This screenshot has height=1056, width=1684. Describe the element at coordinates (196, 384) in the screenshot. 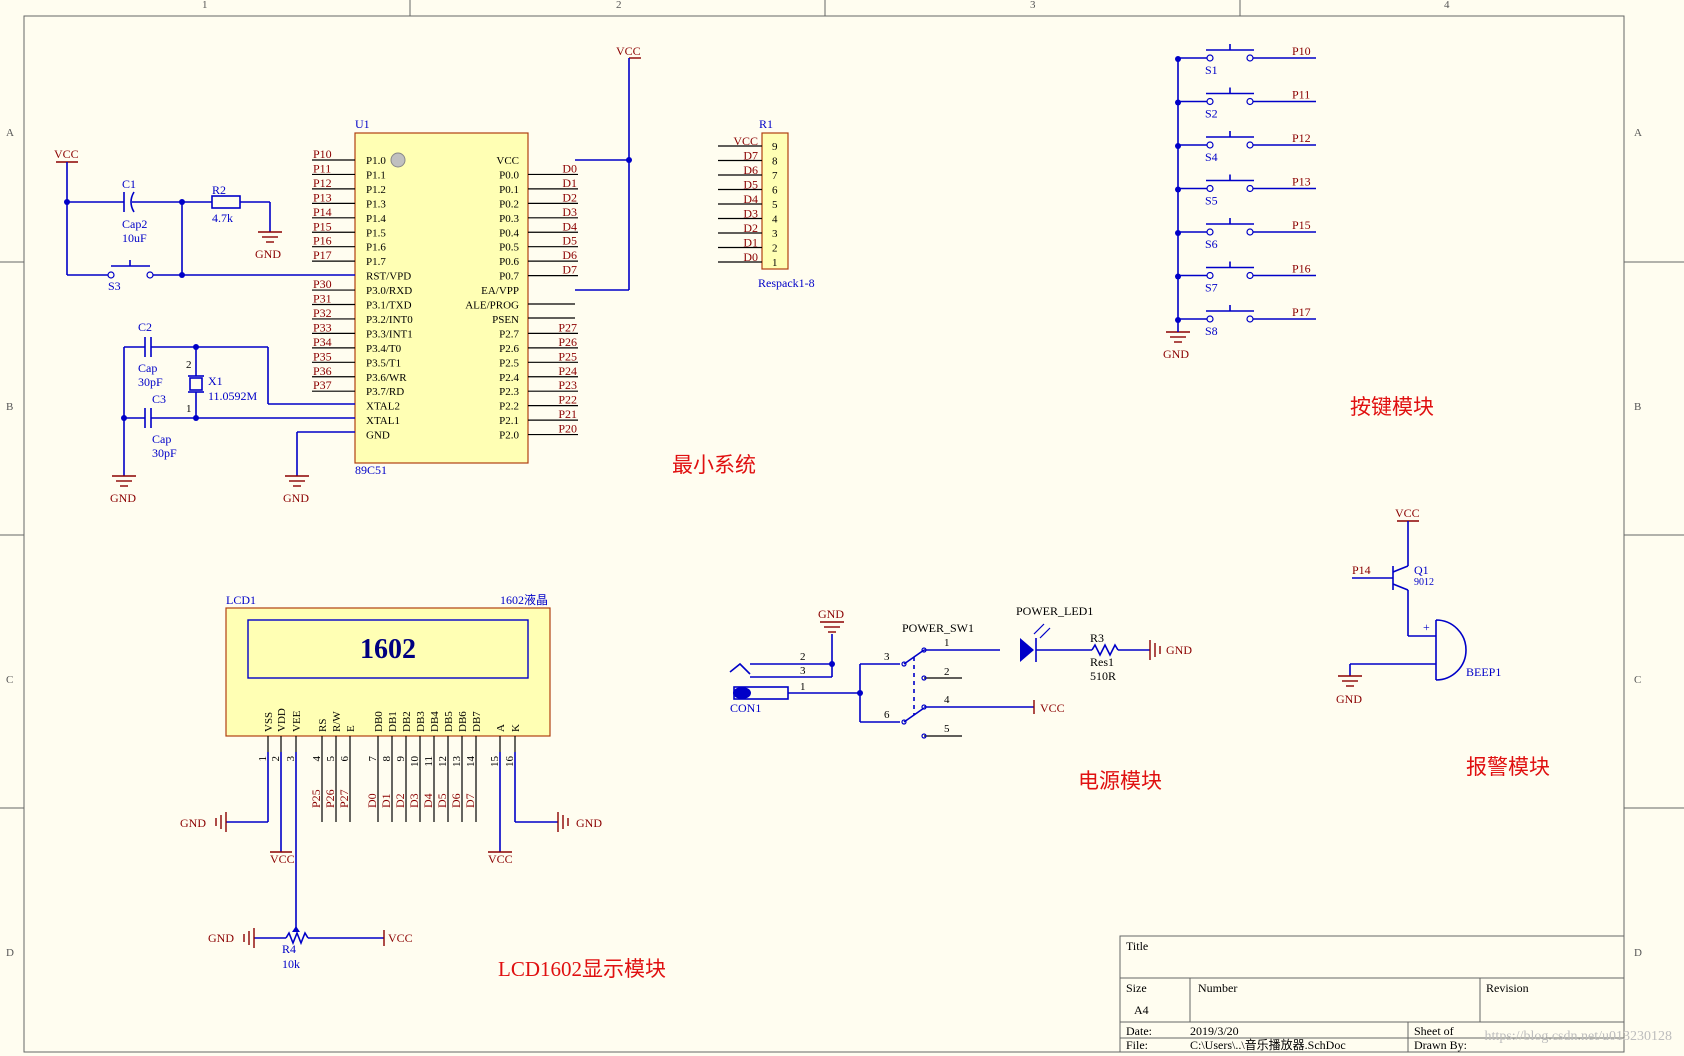

I see `x1-crystal` at that location.